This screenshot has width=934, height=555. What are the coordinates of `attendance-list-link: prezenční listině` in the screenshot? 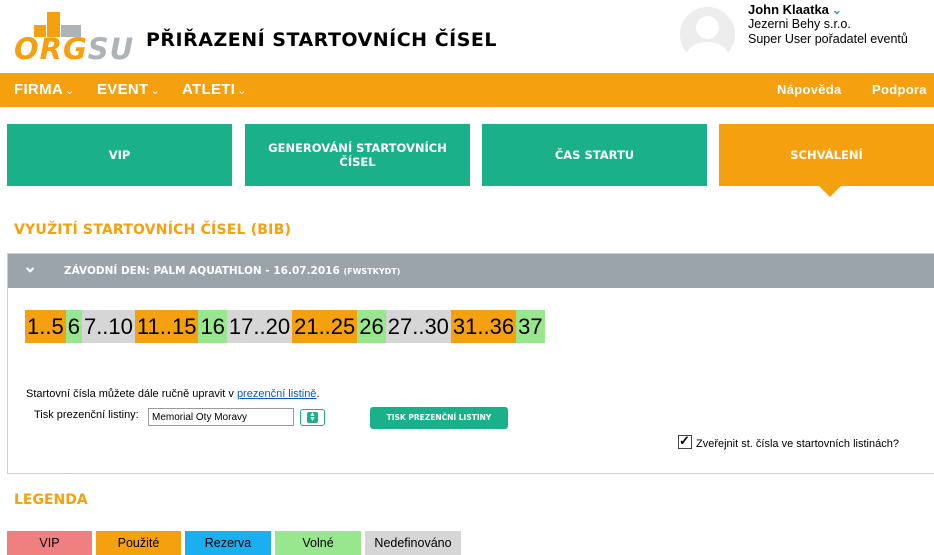 It's located at (277, 394).